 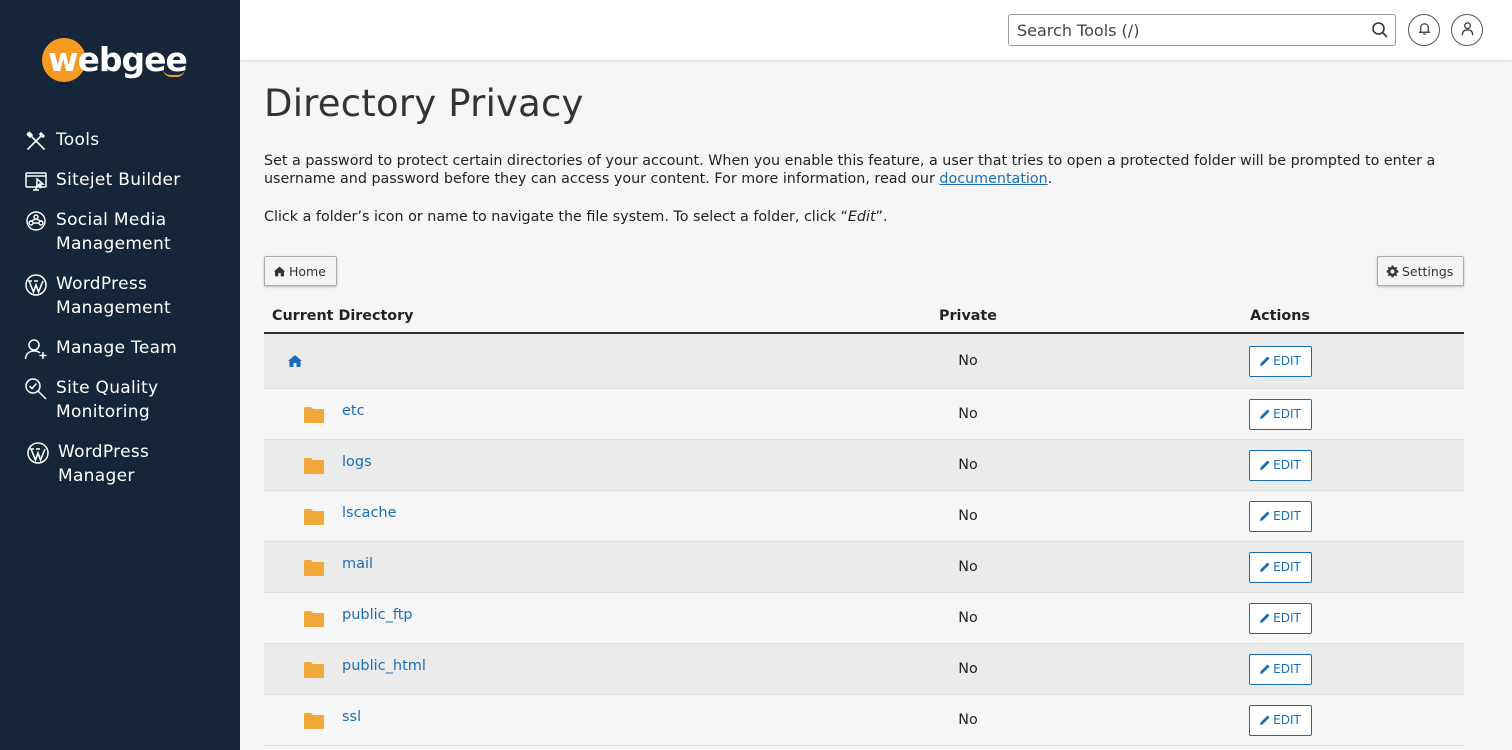 I want to click on sidebar-item-sitejet-builder: Sitejet Builder, so click(x=120, y=188).